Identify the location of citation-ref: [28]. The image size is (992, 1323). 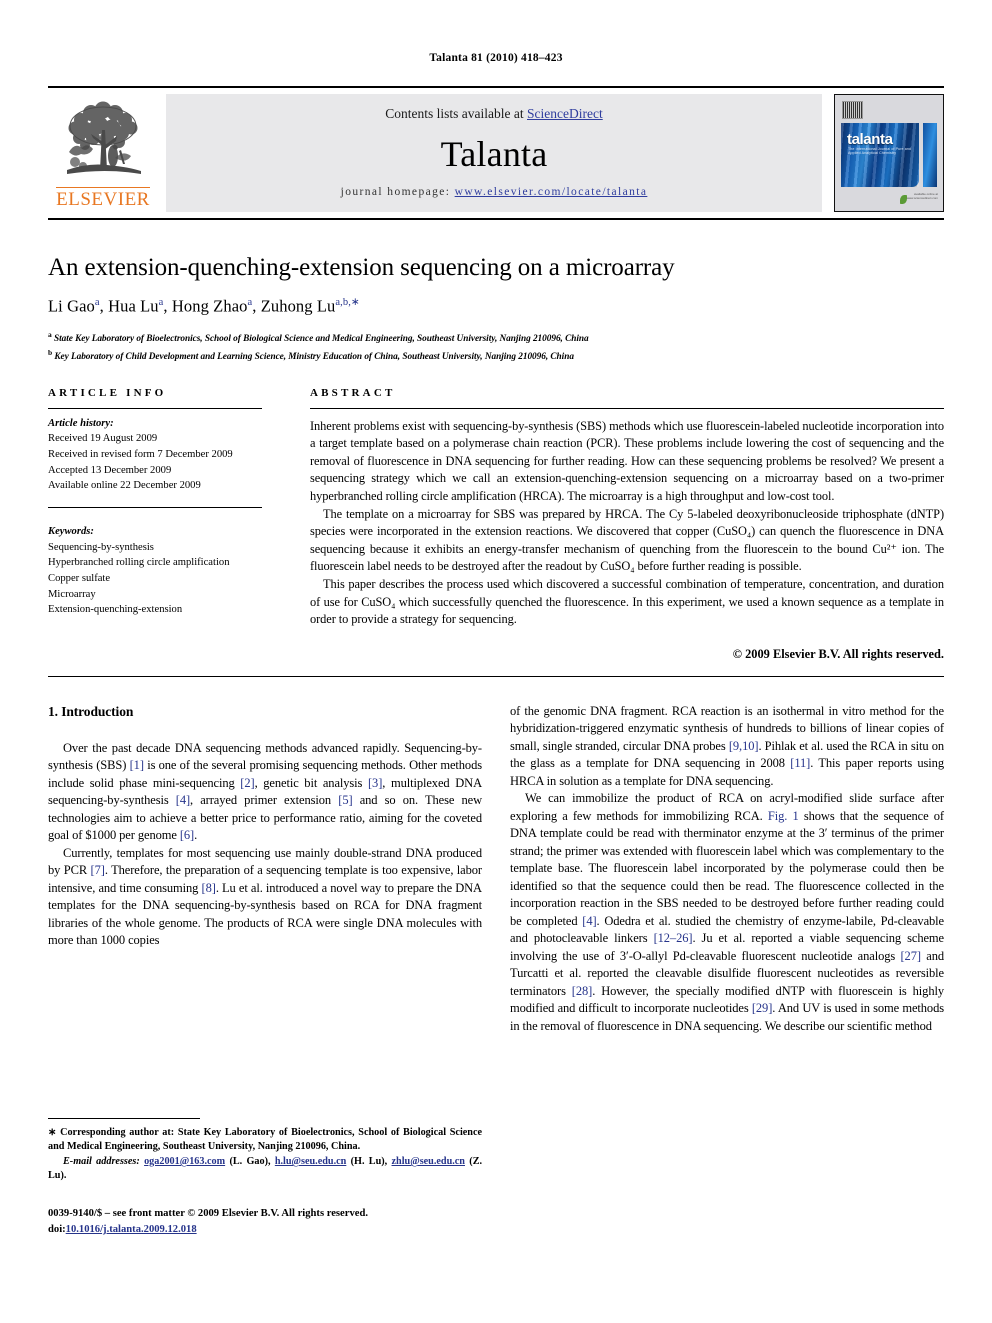
(582, 991).